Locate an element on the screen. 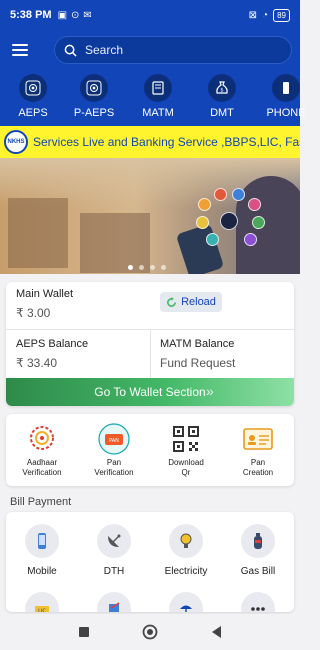 Image resolution: width=320 pixels, height=650 pixels. pan-creation-item: Pan Creation is located at coordinates (258, 450).